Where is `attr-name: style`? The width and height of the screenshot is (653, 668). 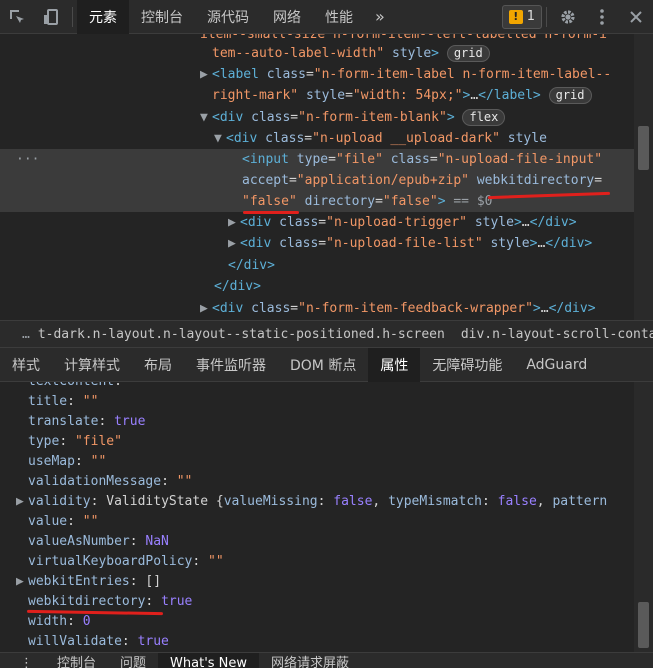
attr-name: style is located at coordinates (412, 53).